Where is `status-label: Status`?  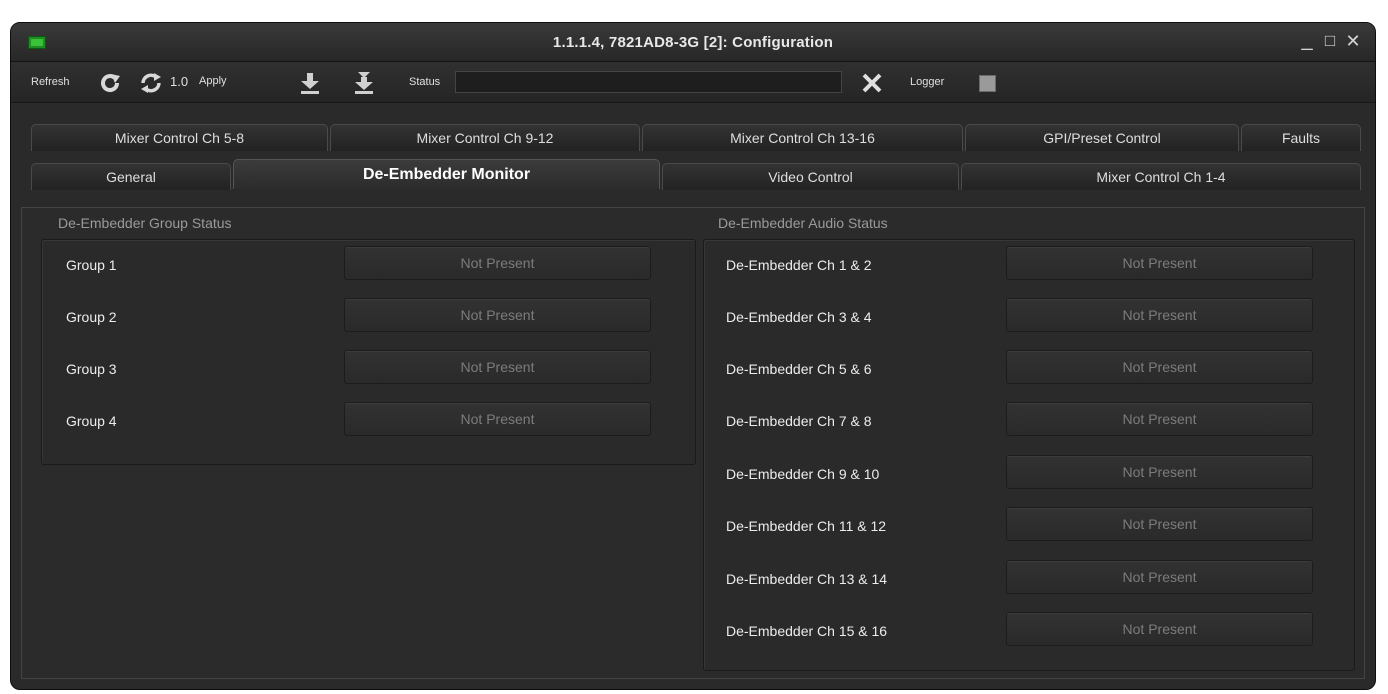 status-label: Status is located at coordinates (425, 82).